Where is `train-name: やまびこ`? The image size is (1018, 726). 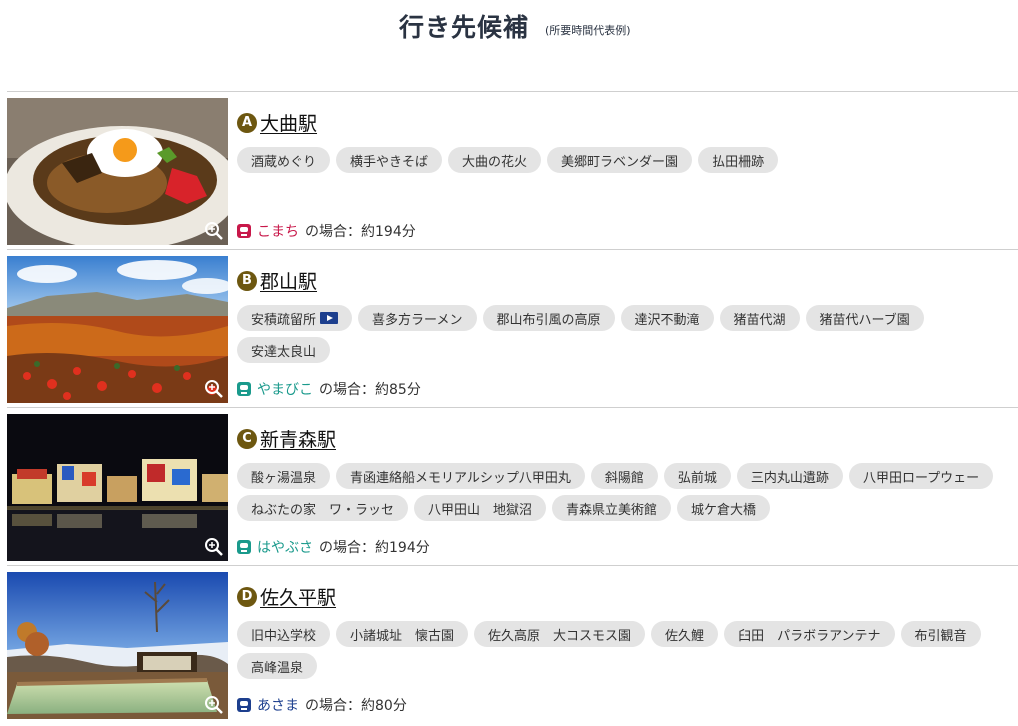
train-name: やまびこ is located at coordinates (285, 390).